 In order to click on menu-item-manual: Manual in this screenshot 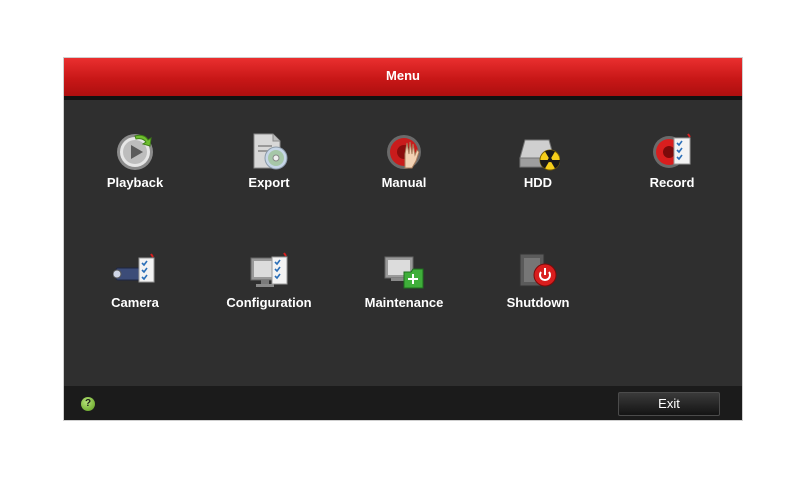, I will do `click(404, 150)`.